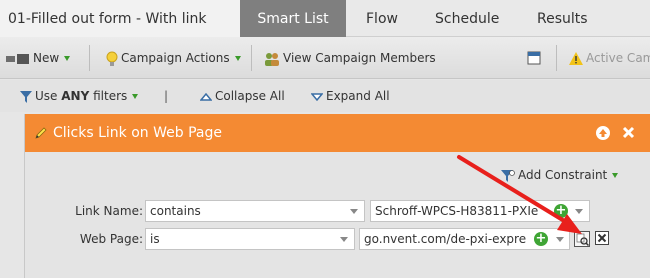  Describe the element at coordinates (359, 58) in the screenshot. I see `view-campaign-members-label: View Campaign Members` at that location.